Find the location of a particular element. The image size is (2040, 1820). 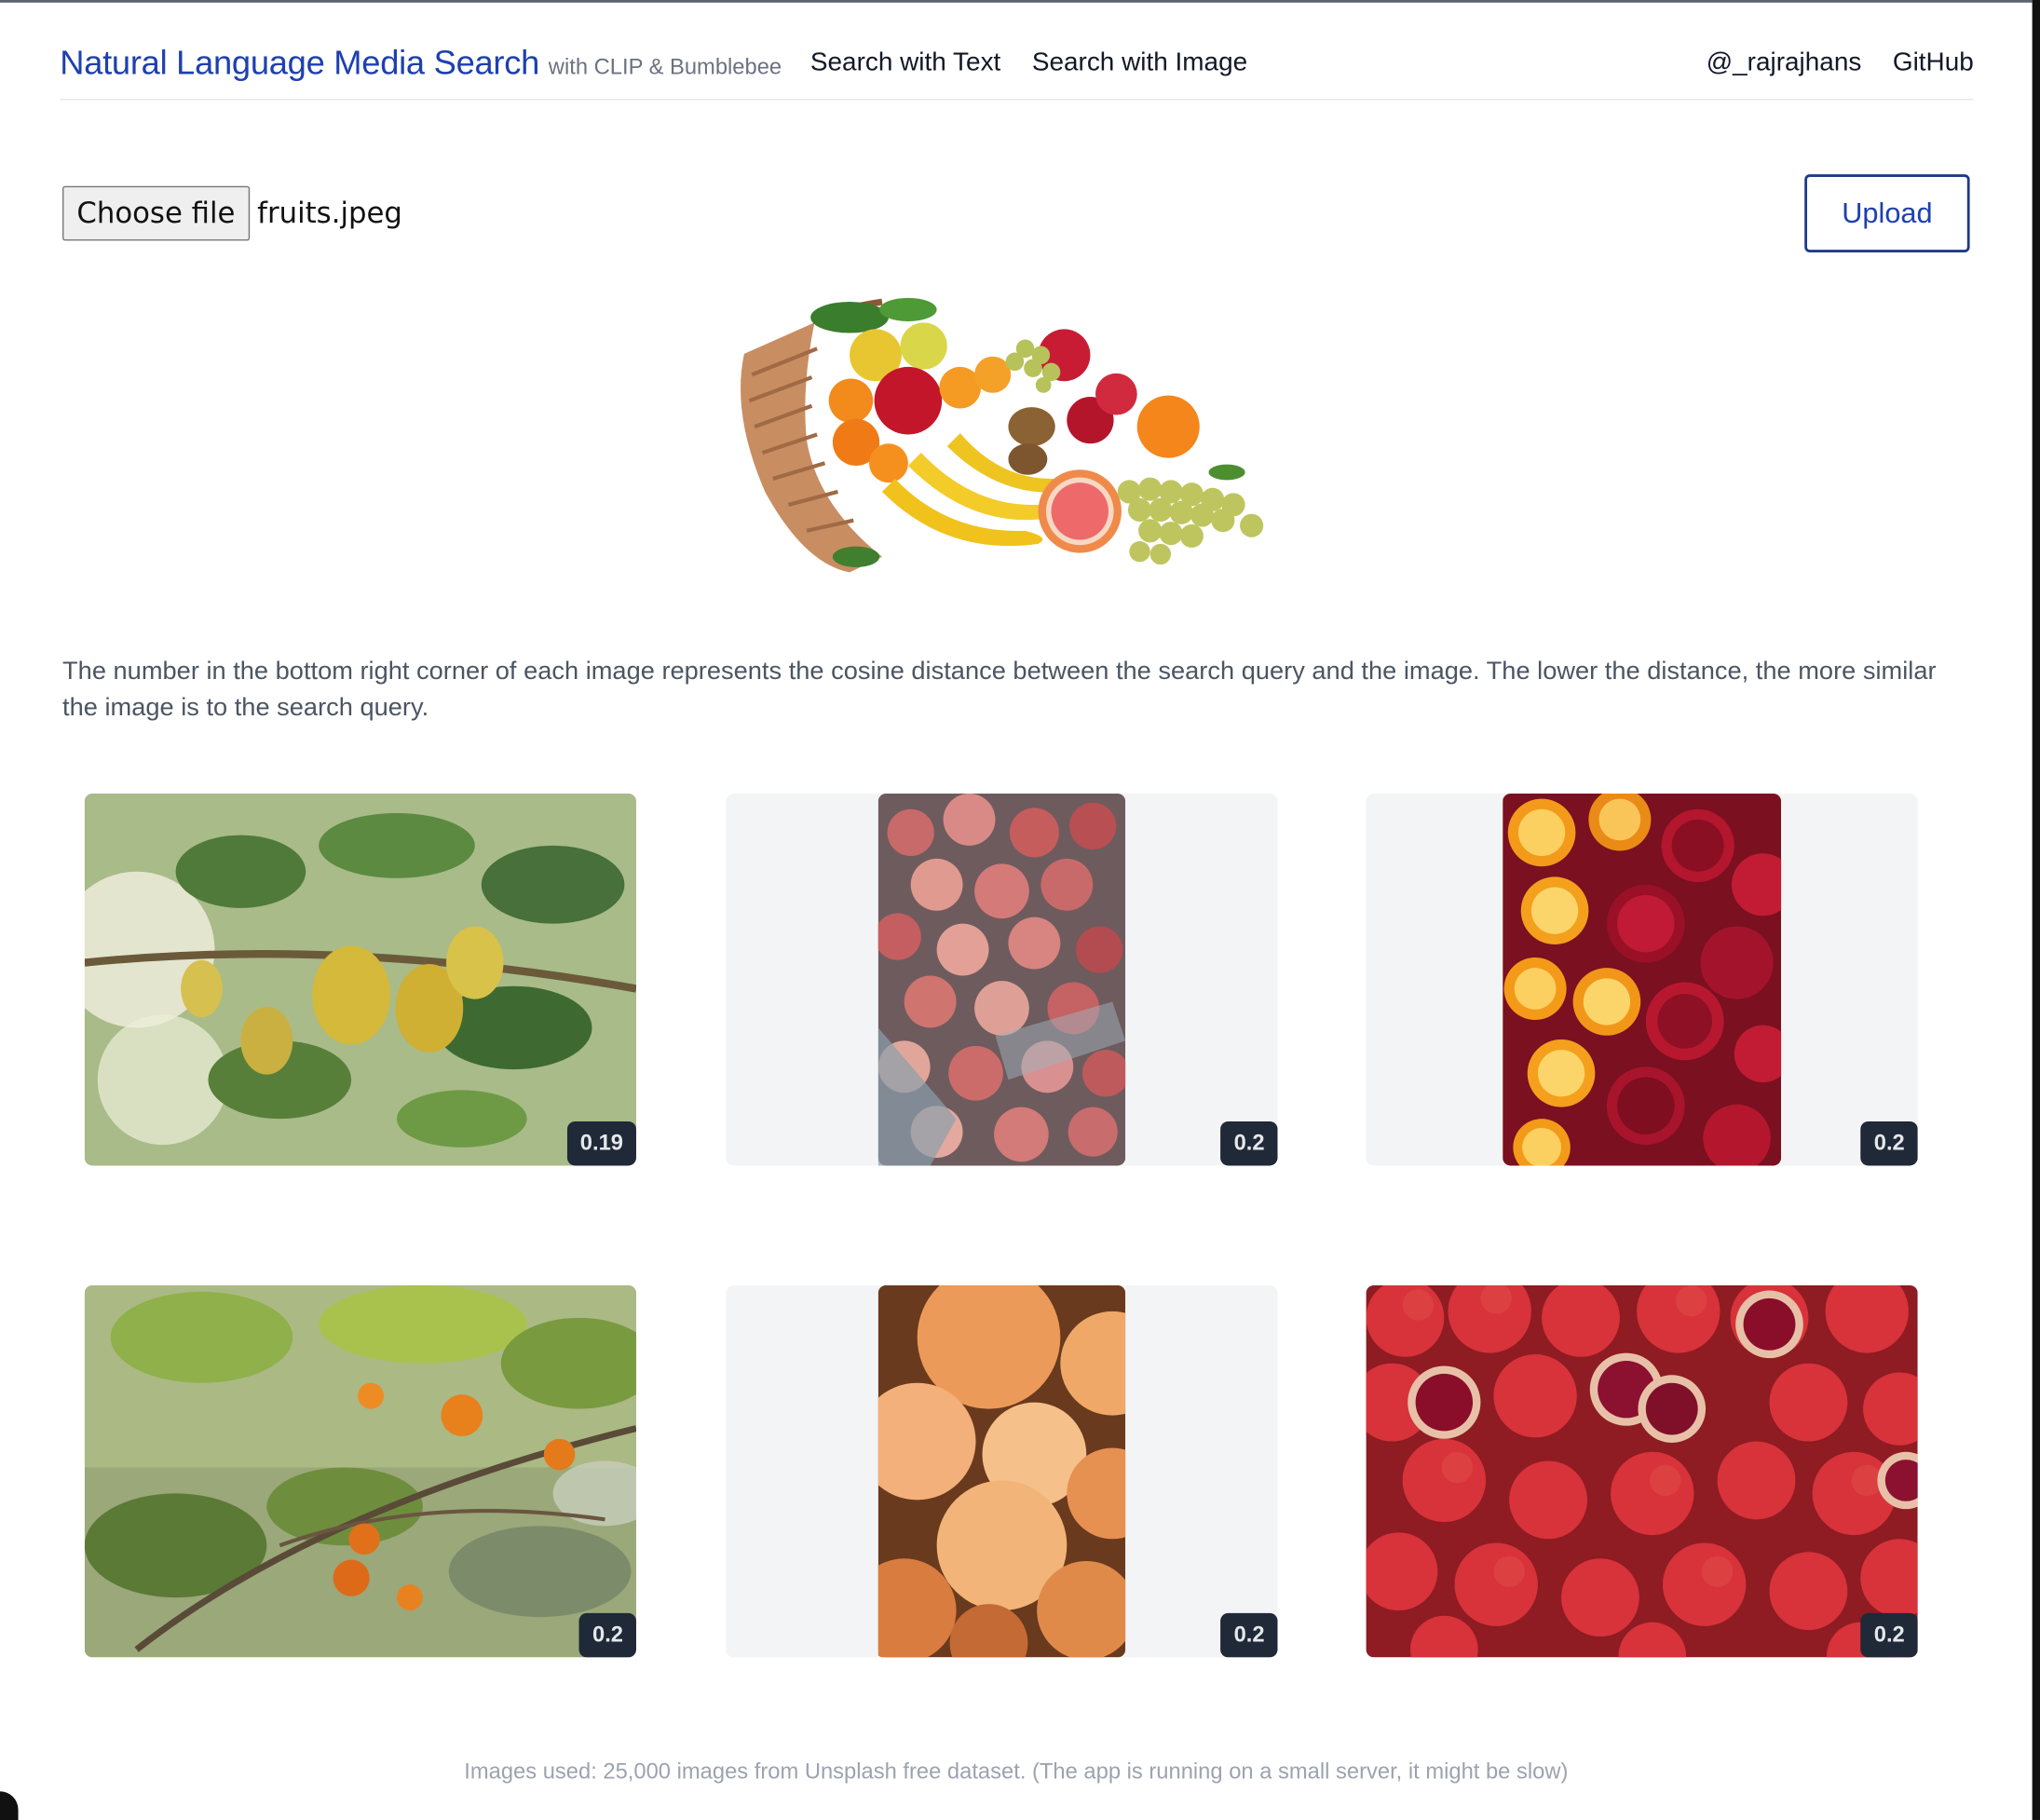

window-right-edge is located at coordinates (2036, 910).